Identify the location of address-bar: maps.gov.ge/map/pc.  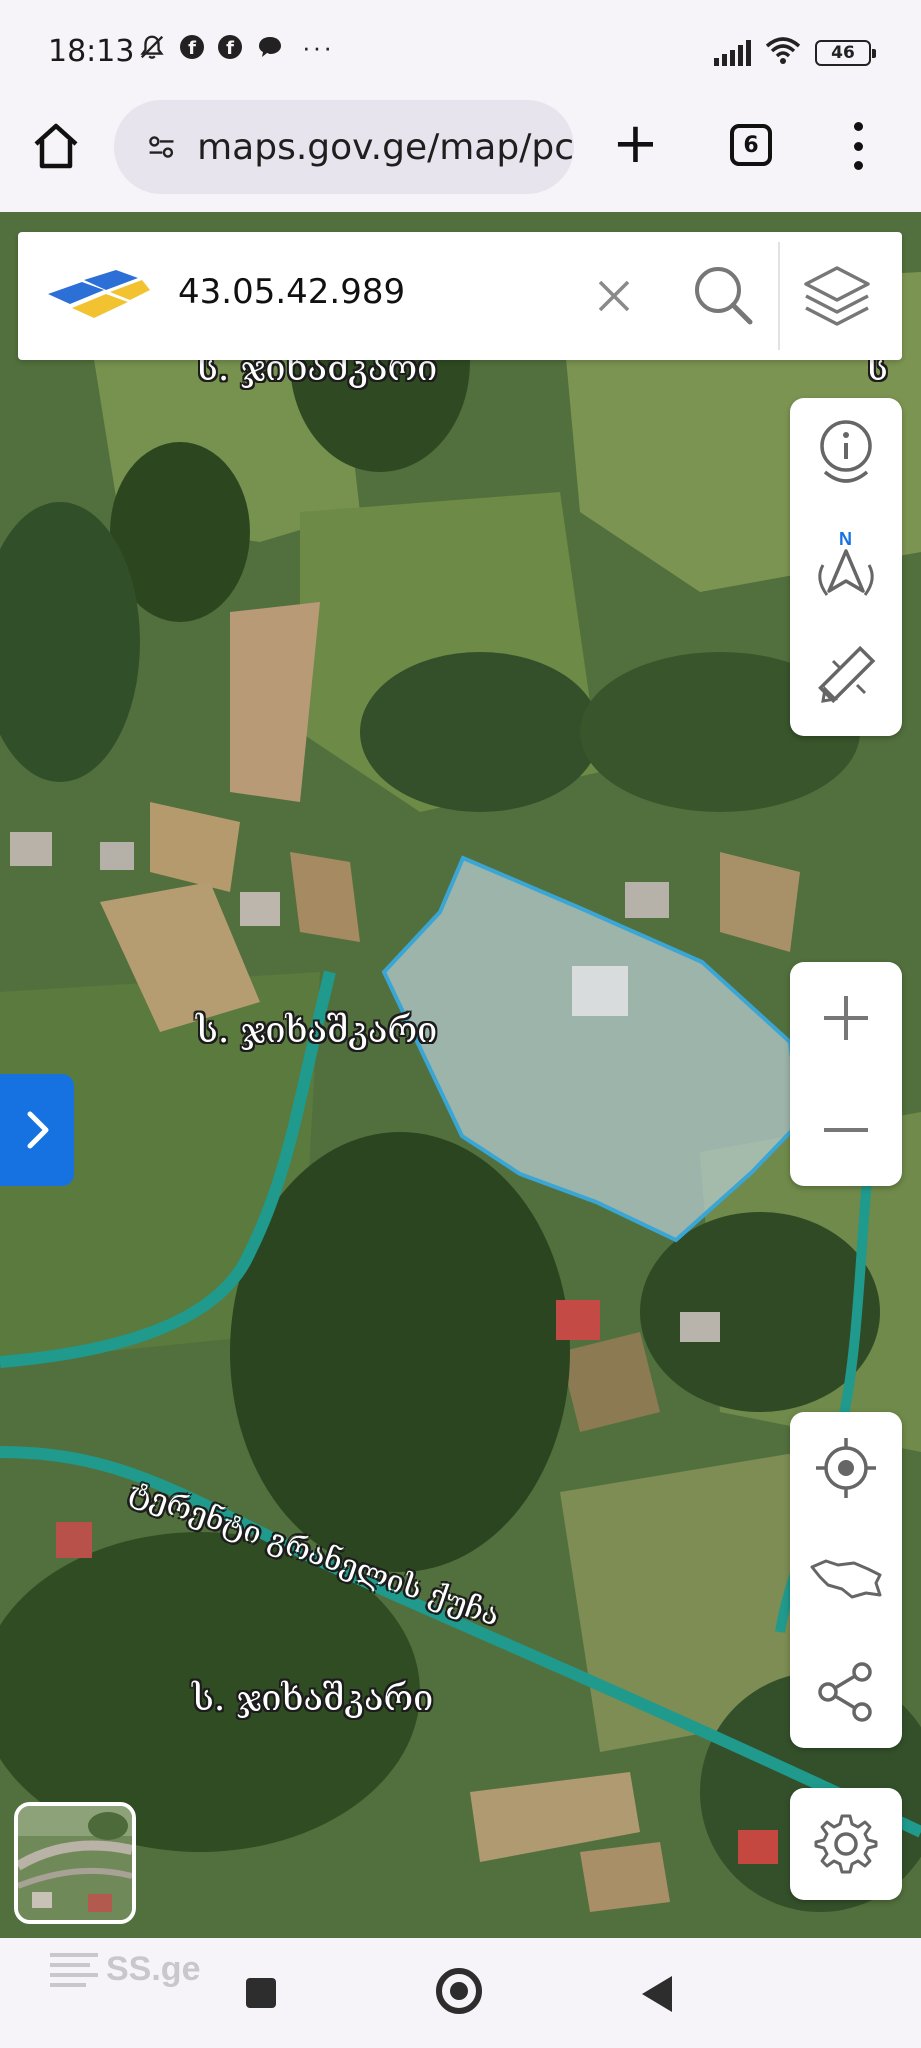
(344, 147).